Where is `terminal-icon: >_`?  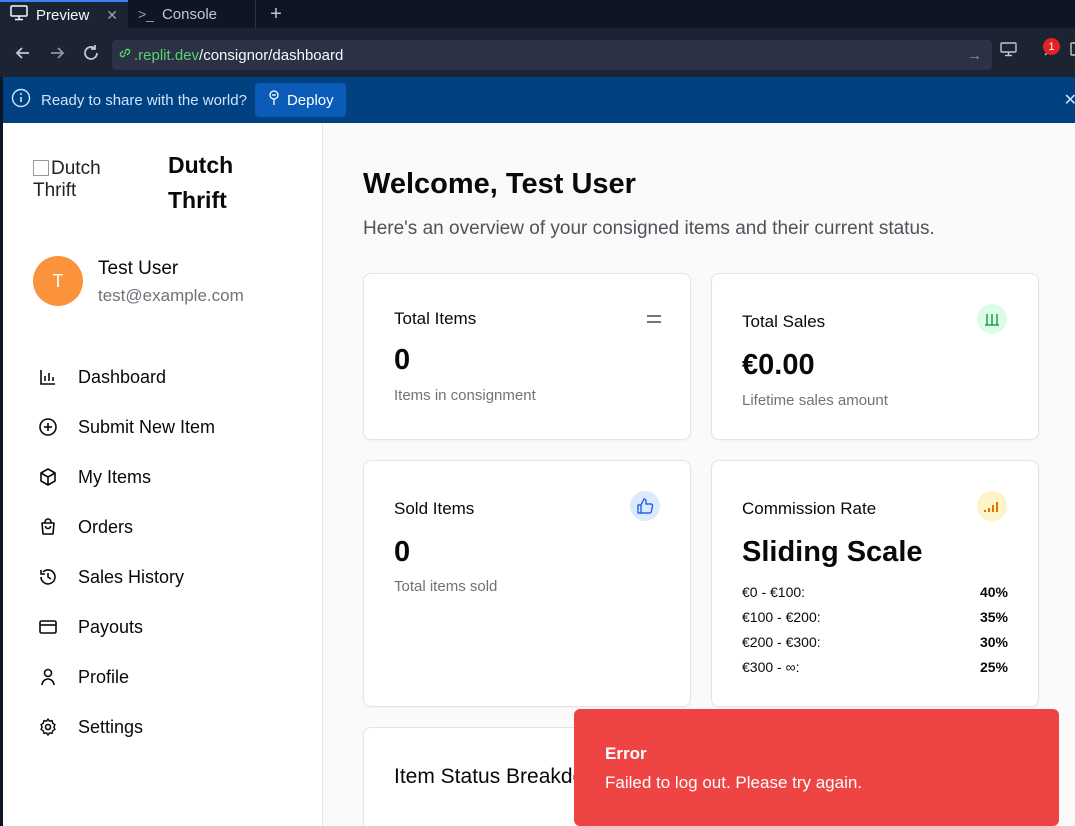
terminal-icon: >_ is located at coordinates (146, 14).